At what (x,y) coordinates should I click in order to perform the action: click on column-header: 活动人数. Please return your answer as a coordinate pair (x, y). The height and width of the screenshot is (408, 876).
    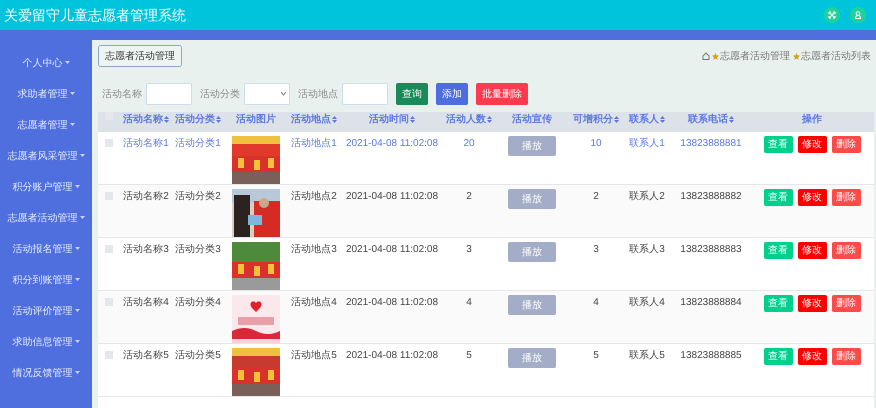
    Looking at the image, I should click on (469, 119).